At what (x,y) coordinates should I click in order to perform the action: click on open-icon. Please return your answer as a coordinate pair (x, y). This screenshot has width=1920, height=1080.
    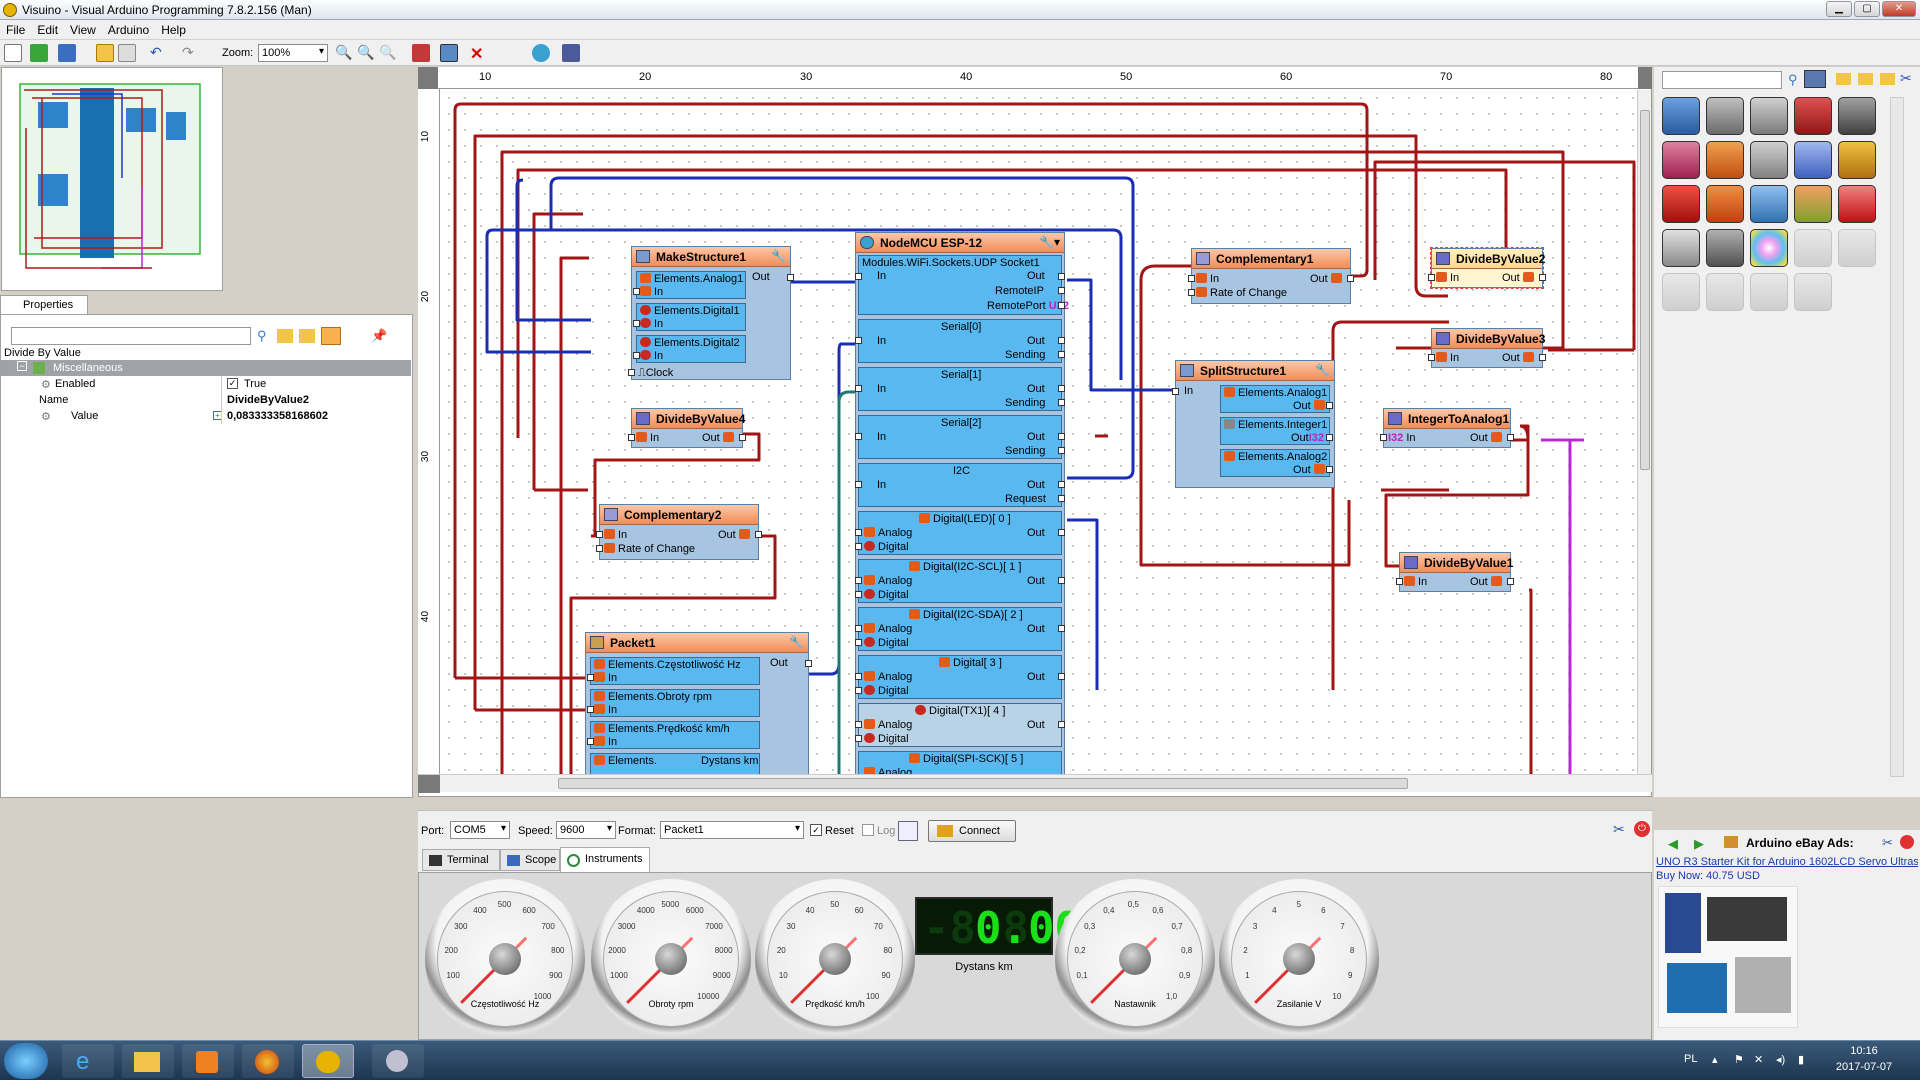
    Looking at the image, I should click on (39, 53).